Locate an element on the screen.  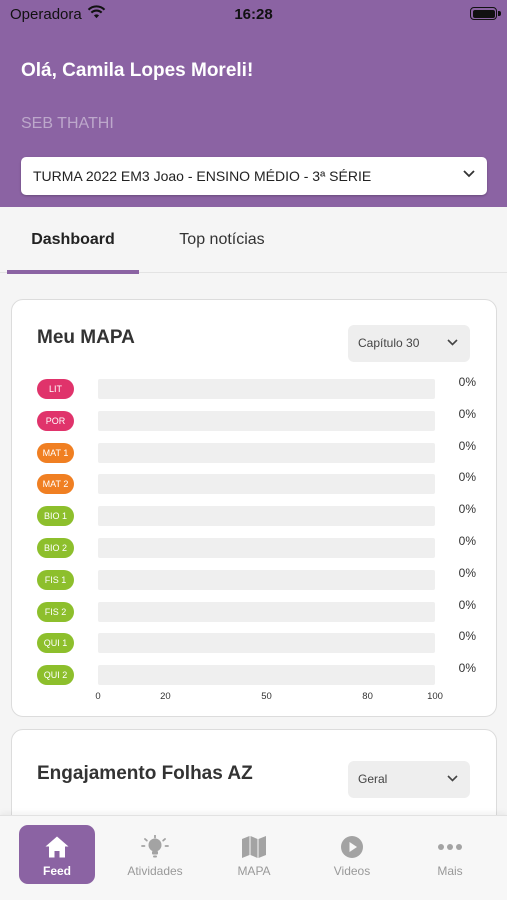
axis-tick-label: 20 is located at coordinates (165, 696).